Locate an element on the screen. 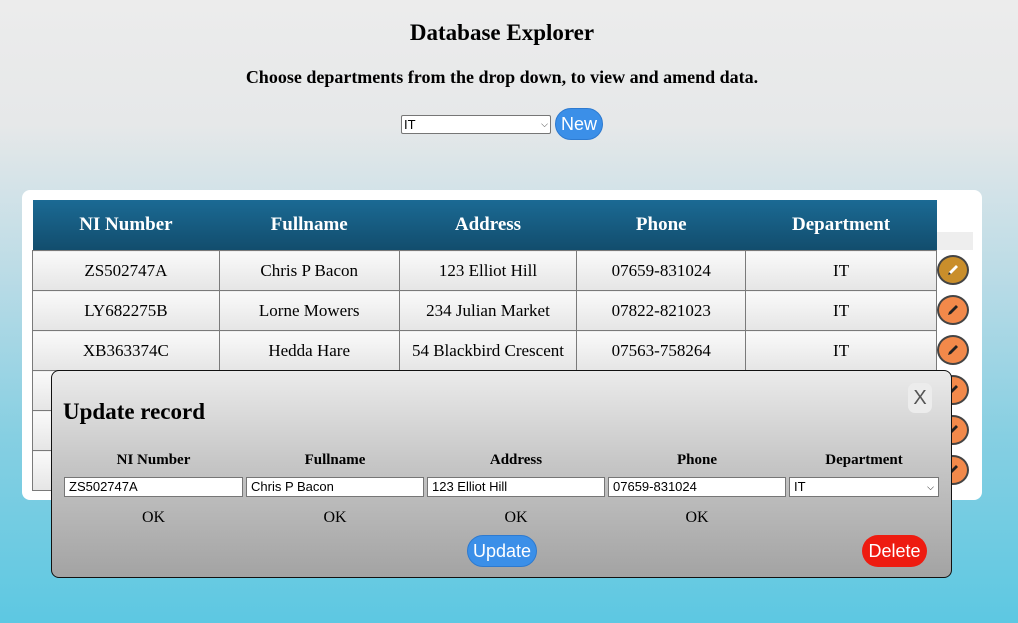 Image resolution: width=1018 pixels, height=623 pixels. column-header-fullname: Fullname is located at coordinates (309, 225).